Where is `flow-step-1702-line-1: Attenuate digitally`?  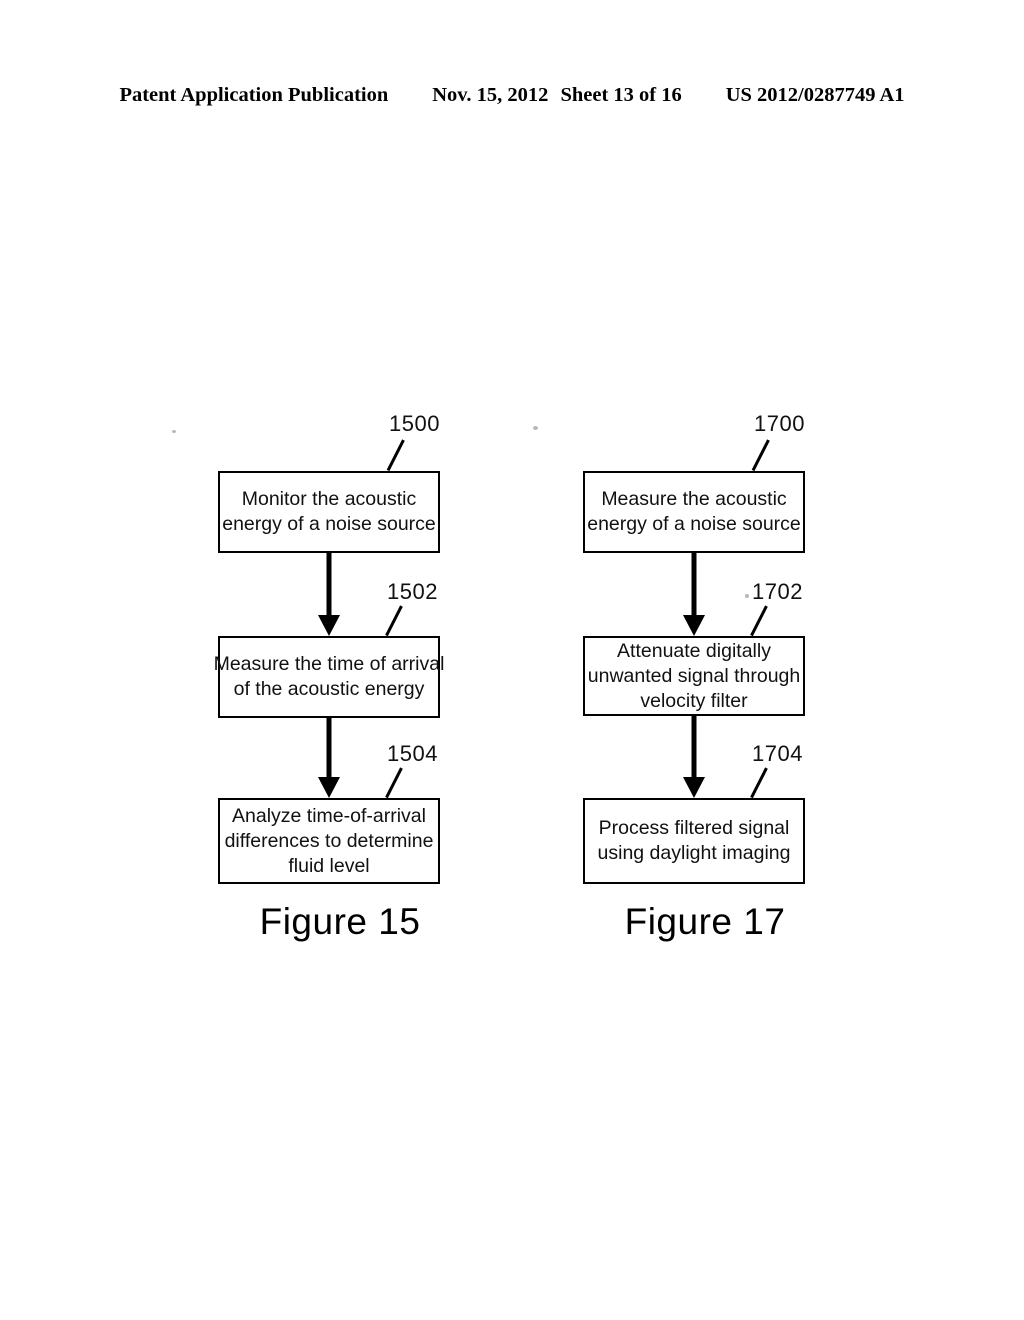 flow-step-1702-line-1: Attenuate digitally is located at coordinates (694, 650).